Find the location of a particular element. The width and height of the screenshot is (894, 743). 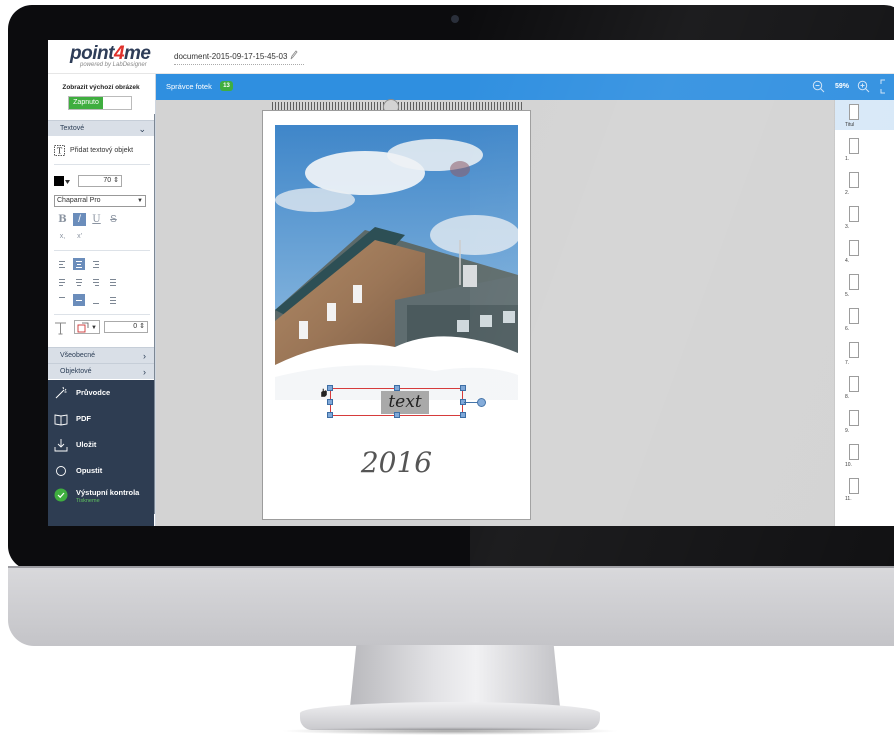

resize-handle-ne is located at coordinates (463, 388).